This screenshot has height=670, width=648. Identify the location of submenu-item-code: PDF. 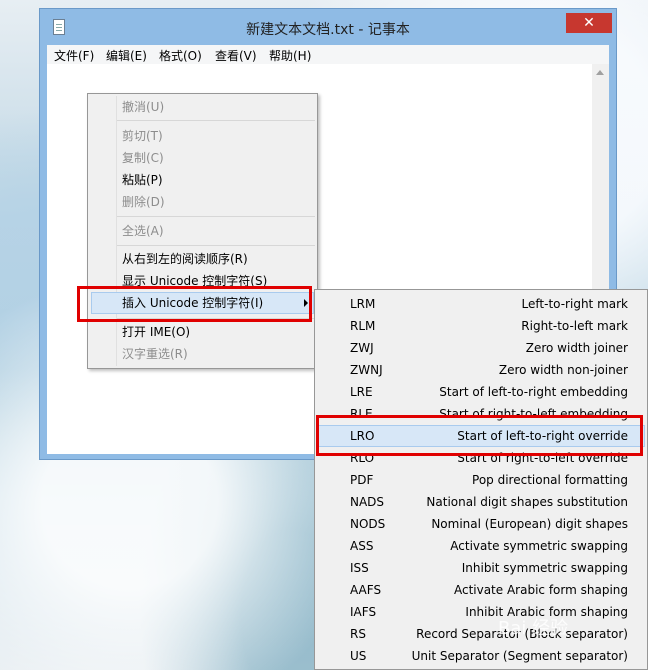
(362, 480).